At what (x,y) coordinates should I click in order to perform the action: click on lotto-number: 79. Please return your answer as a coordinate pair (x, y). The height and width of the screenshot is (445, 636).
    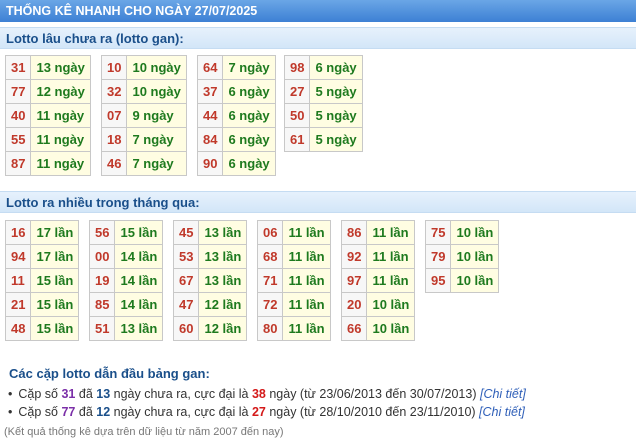
    Looking at the image, I should click on (438, 256).